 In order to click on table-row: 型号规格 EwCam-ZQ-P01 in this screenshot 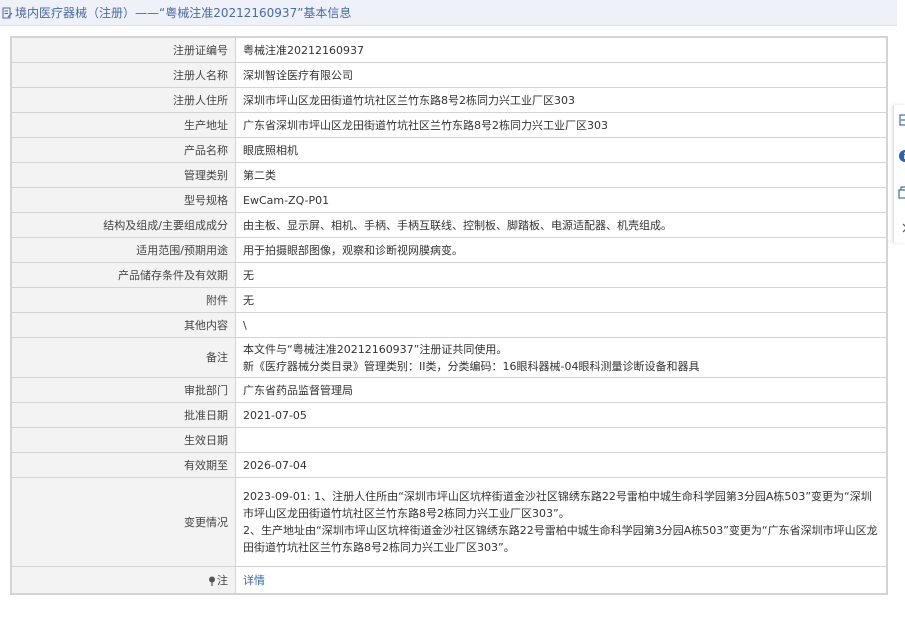, I will do `click(449, 200)`.